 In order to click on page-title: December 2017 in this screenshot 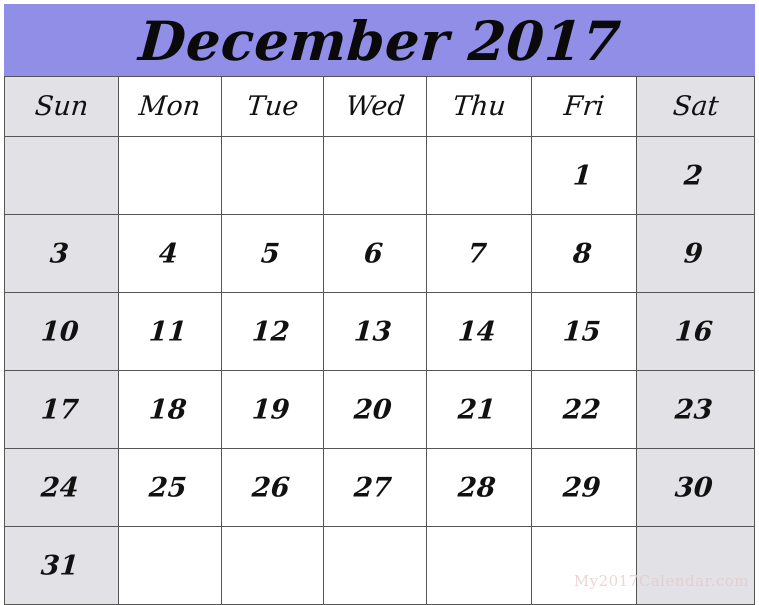, I will do `click(379, 41)`.